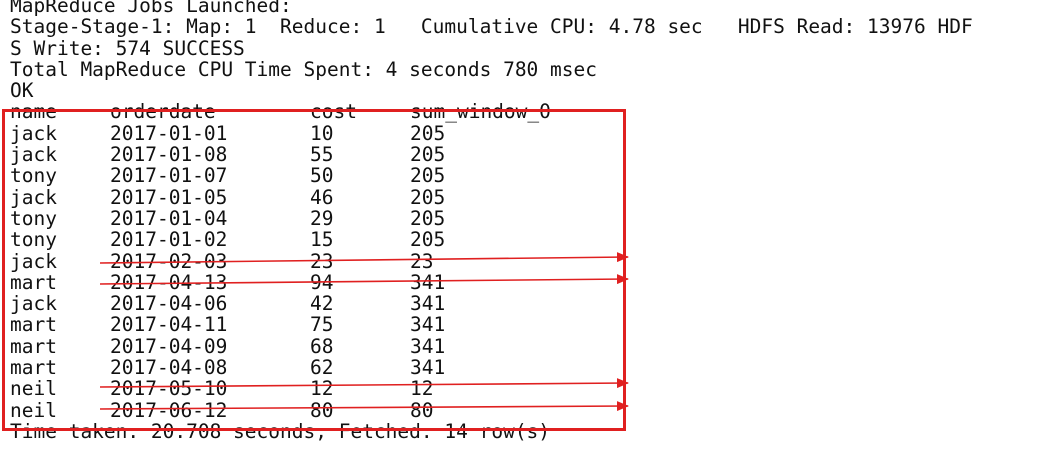 This screenshot has width=1042, height=452. What do you see at coordinates (169, 389) in the screenshot?
I see `cell-orderdate: 2017-05-10` at bounding box center [169, 389].